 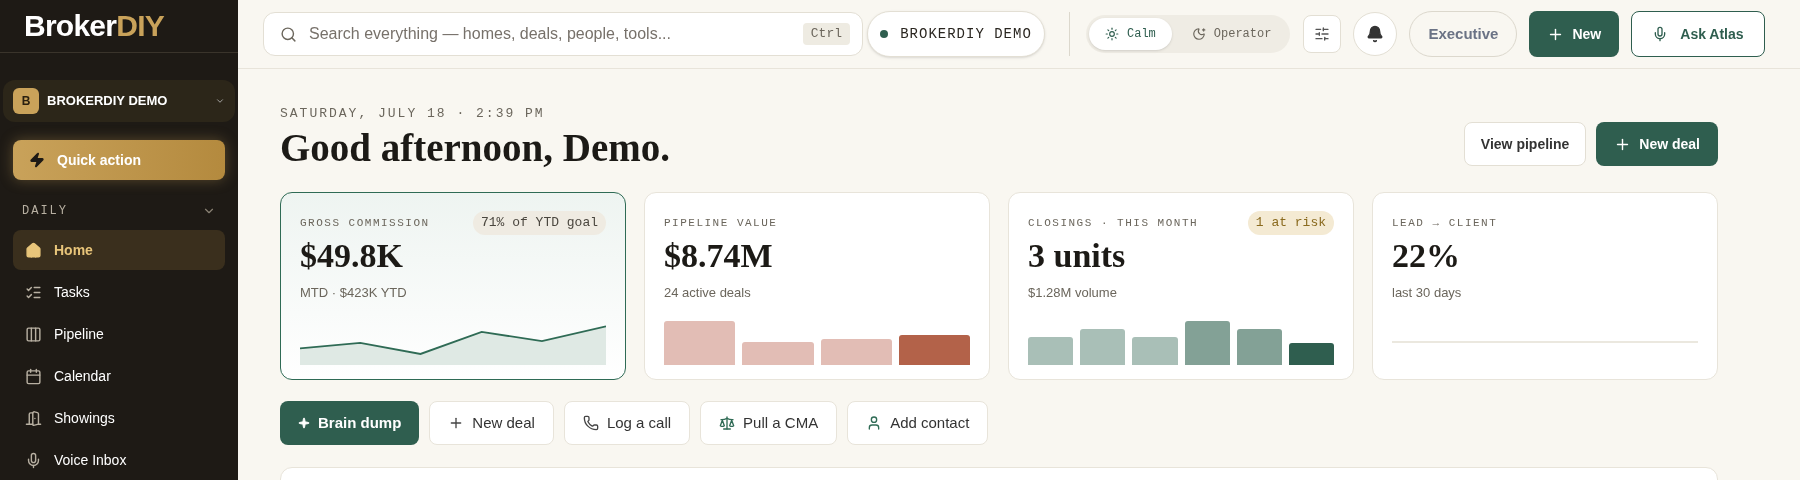 I want to click on greeting: Good afternoon, Demo., so click(x=475, y=147).